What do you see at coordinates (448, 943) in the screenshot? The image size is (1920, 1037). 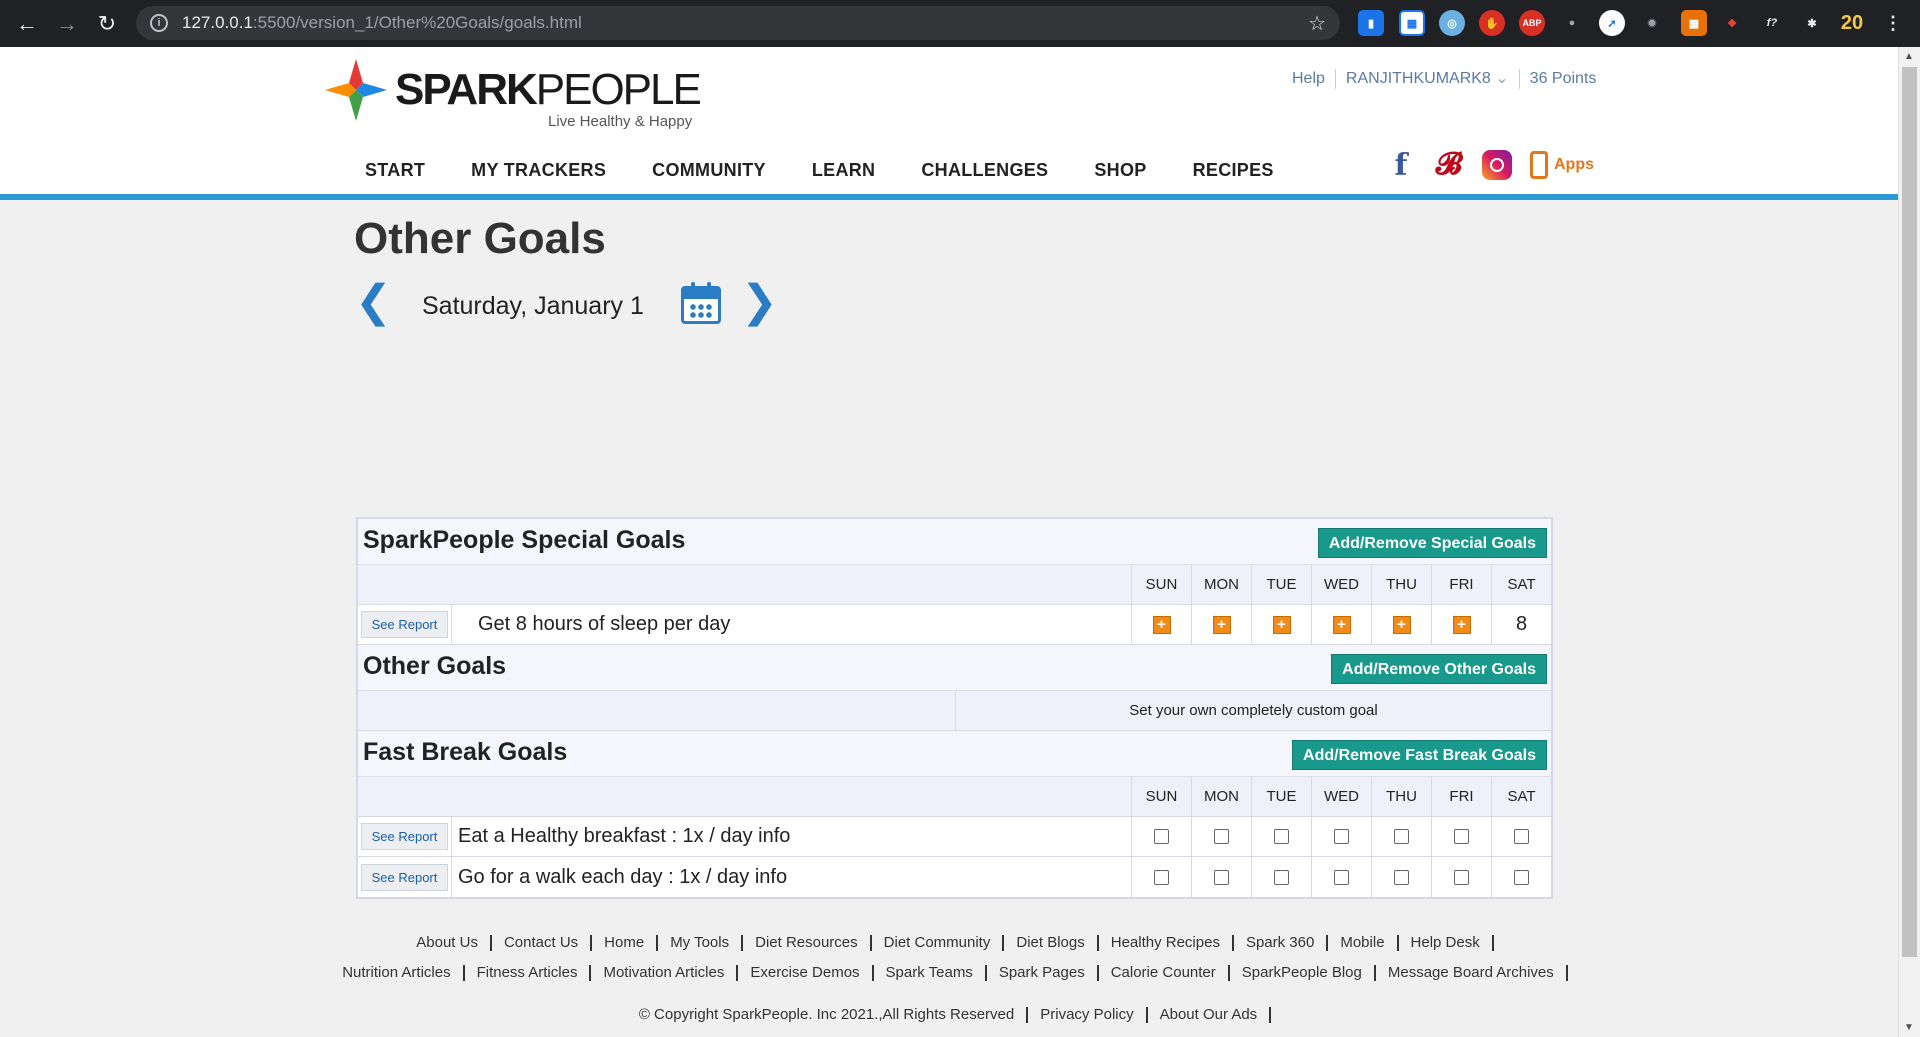 I see `footer-link: About Us` at bounding box center [448, 943].